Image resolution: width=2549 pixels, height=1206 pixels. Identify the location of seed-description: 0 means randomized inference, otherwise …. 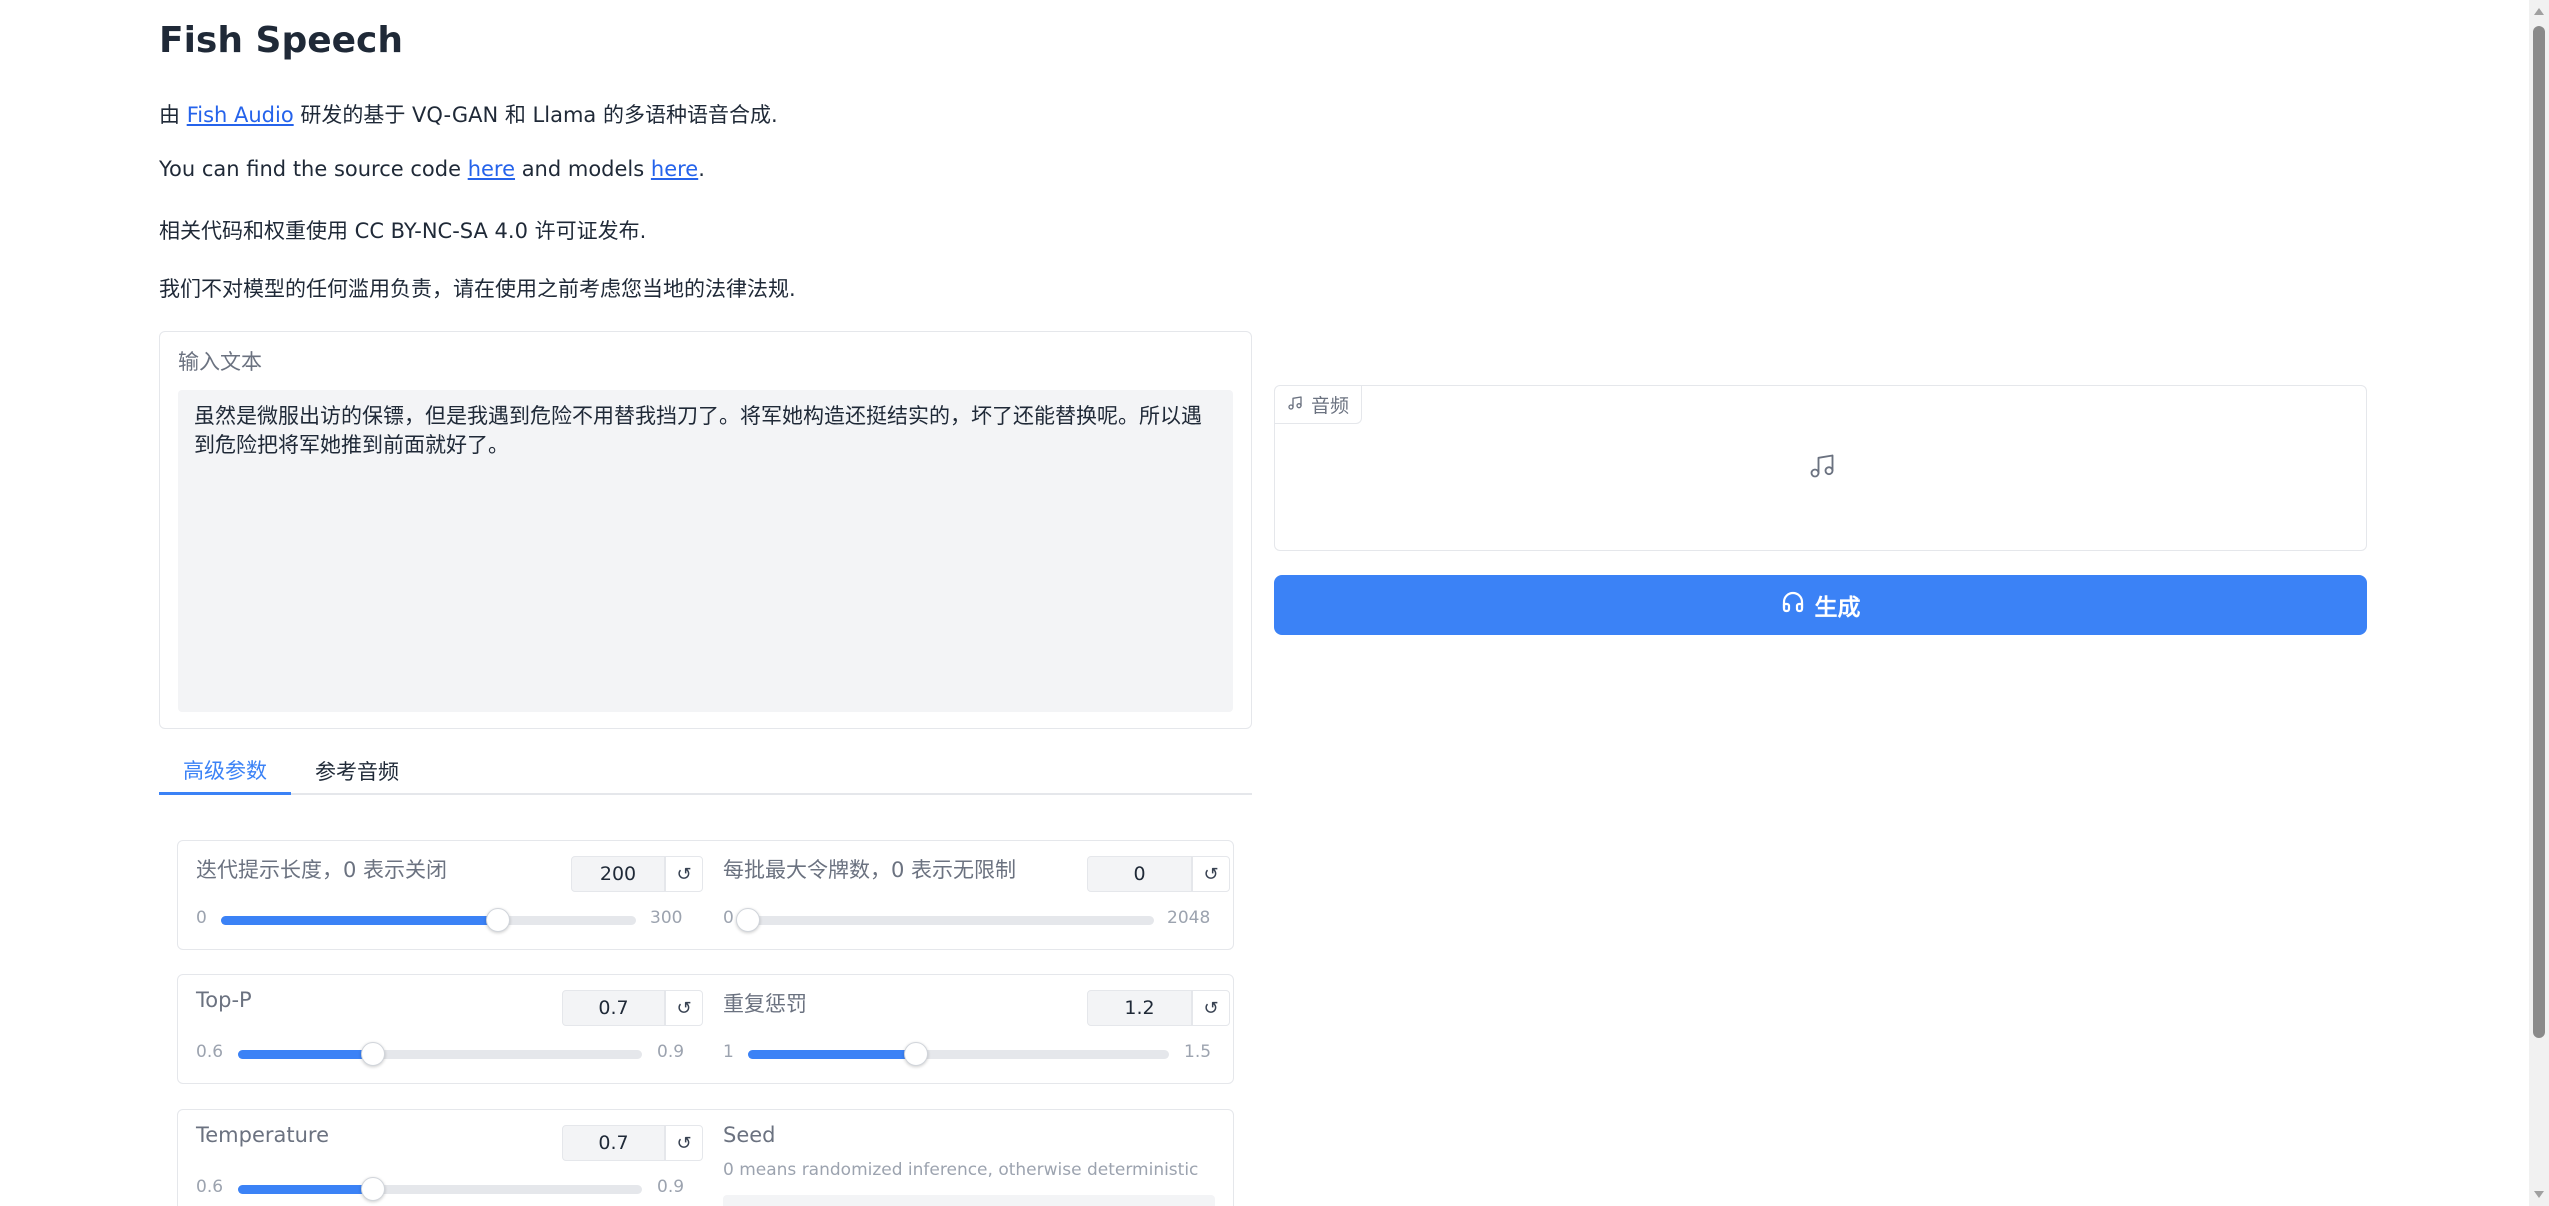
(961, 1170).